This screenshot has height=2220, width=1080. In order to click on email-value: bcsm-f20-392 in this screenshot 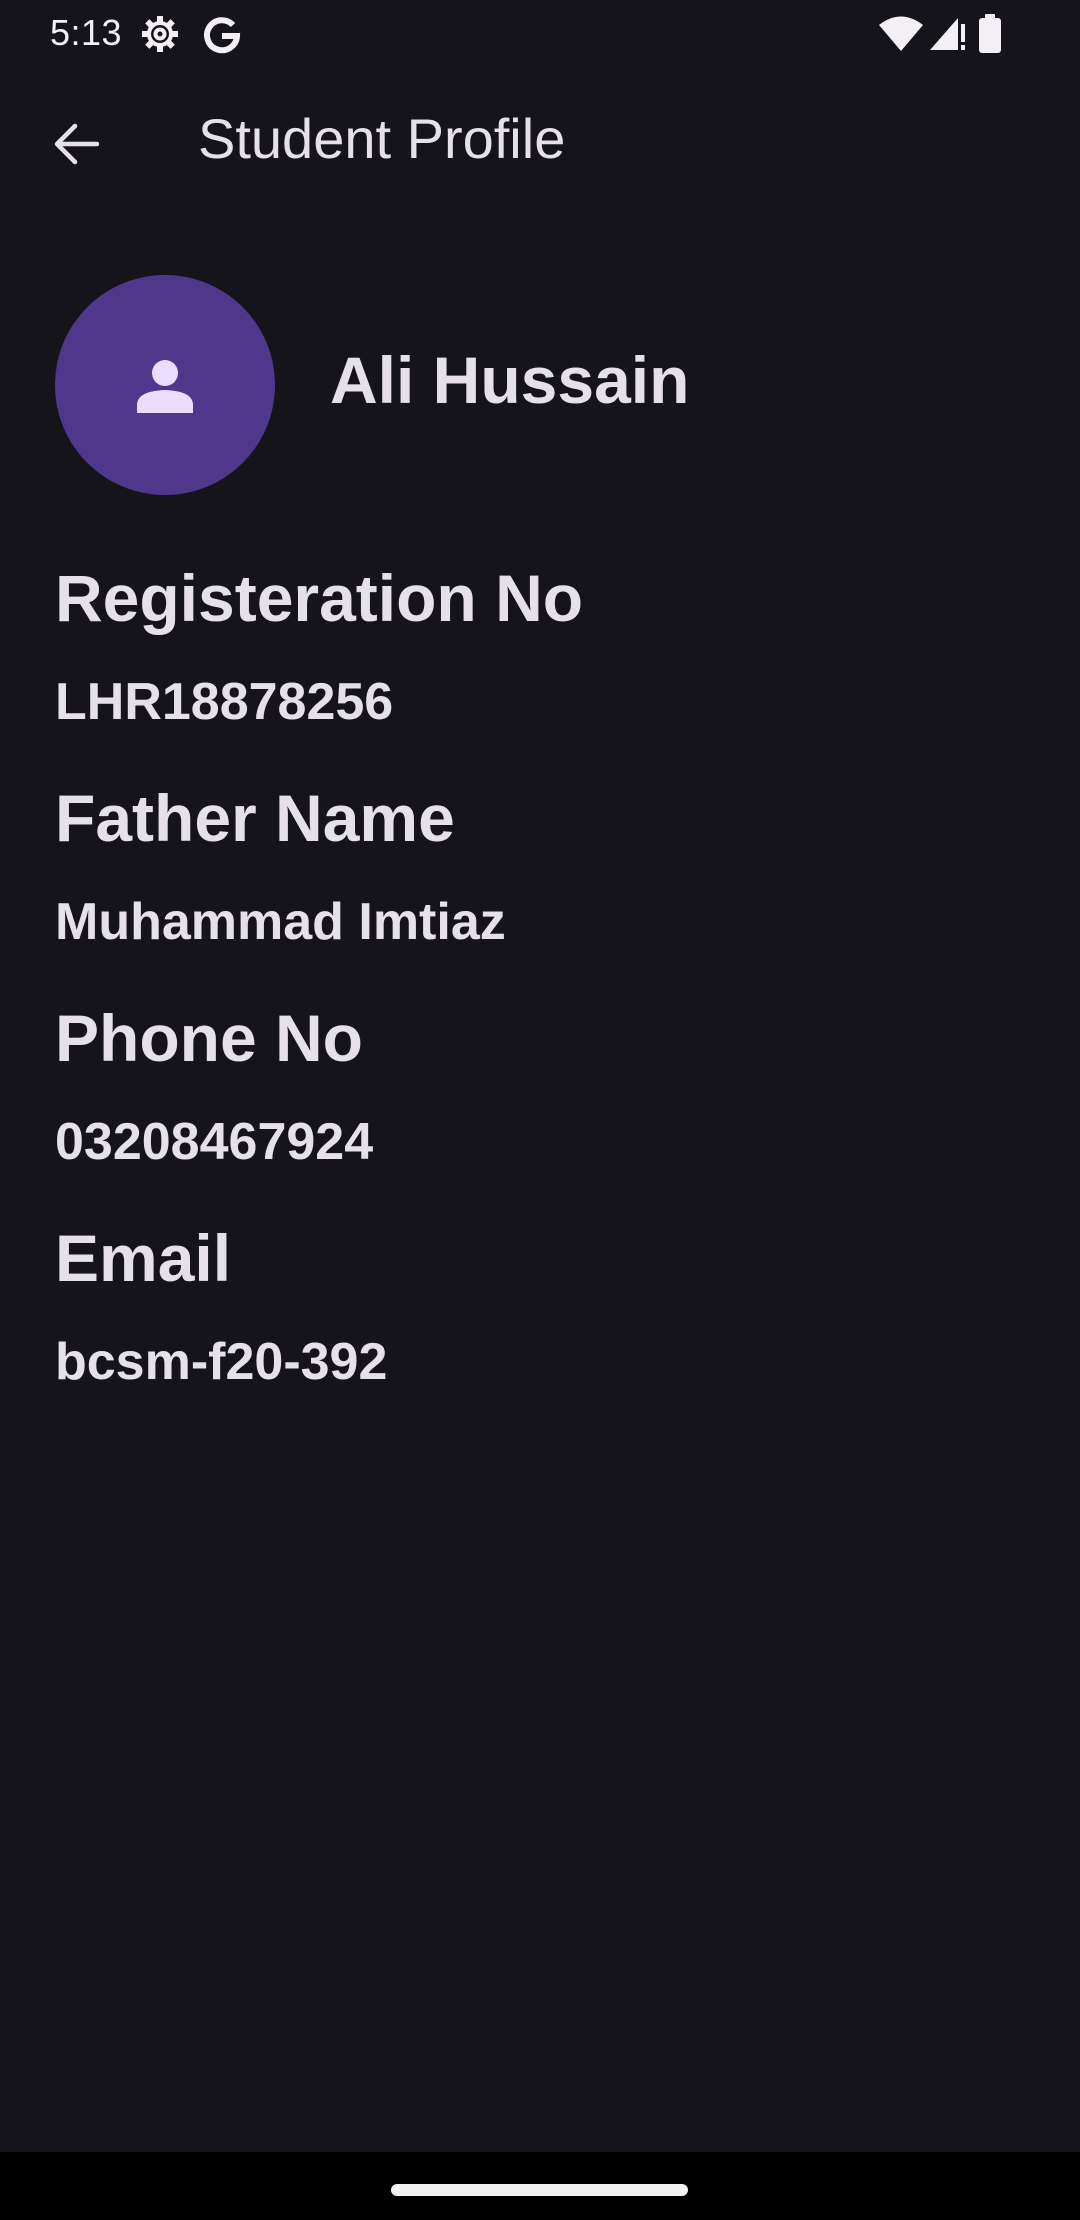, I will do `click(221, 1362)`.